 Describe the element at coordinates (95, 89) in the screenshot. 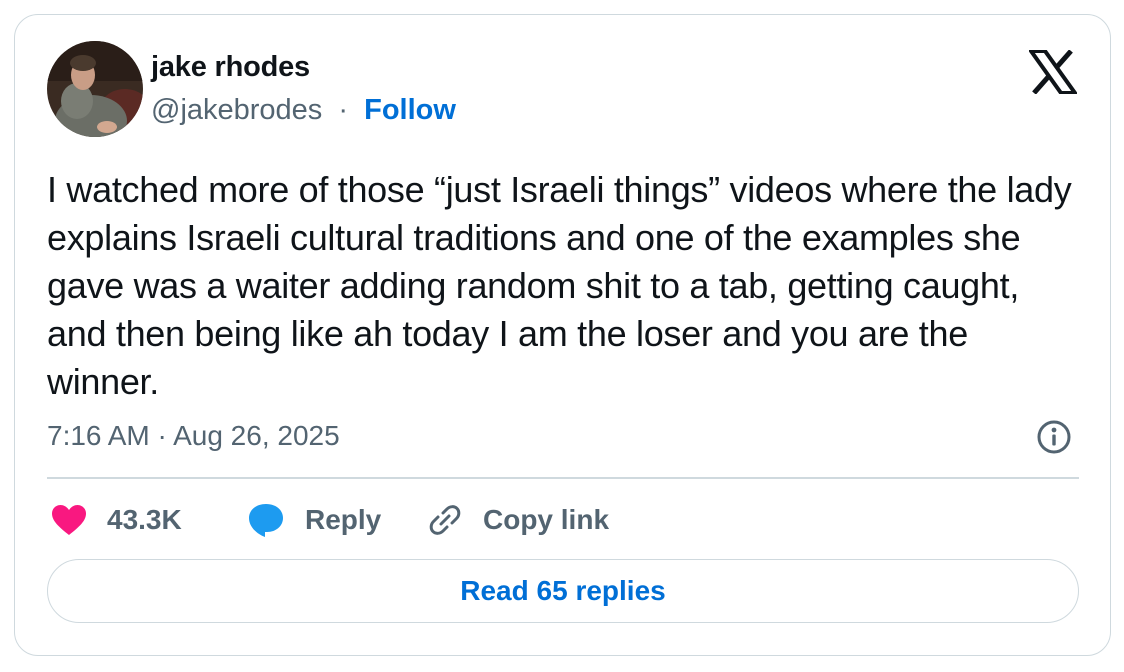

I see `avatar` at that location.